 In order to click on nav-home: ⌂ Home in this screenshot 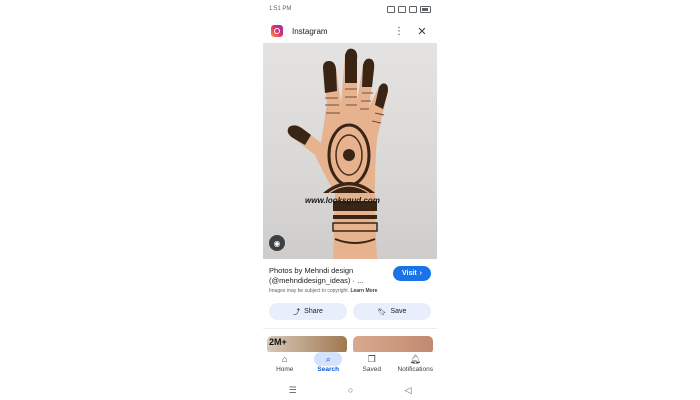, I will do `click(285, 367)`.